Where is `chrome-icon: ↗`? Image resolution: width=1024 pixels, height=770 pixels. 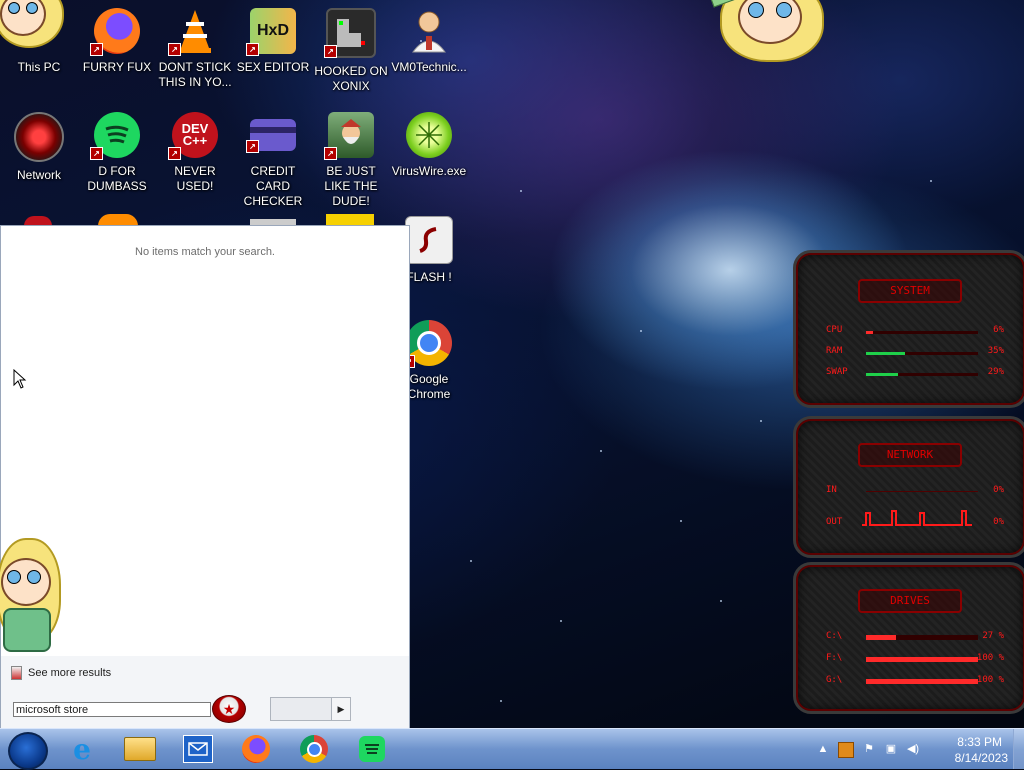
chrome-icon: ↗ is located at coordinates (427, 344).